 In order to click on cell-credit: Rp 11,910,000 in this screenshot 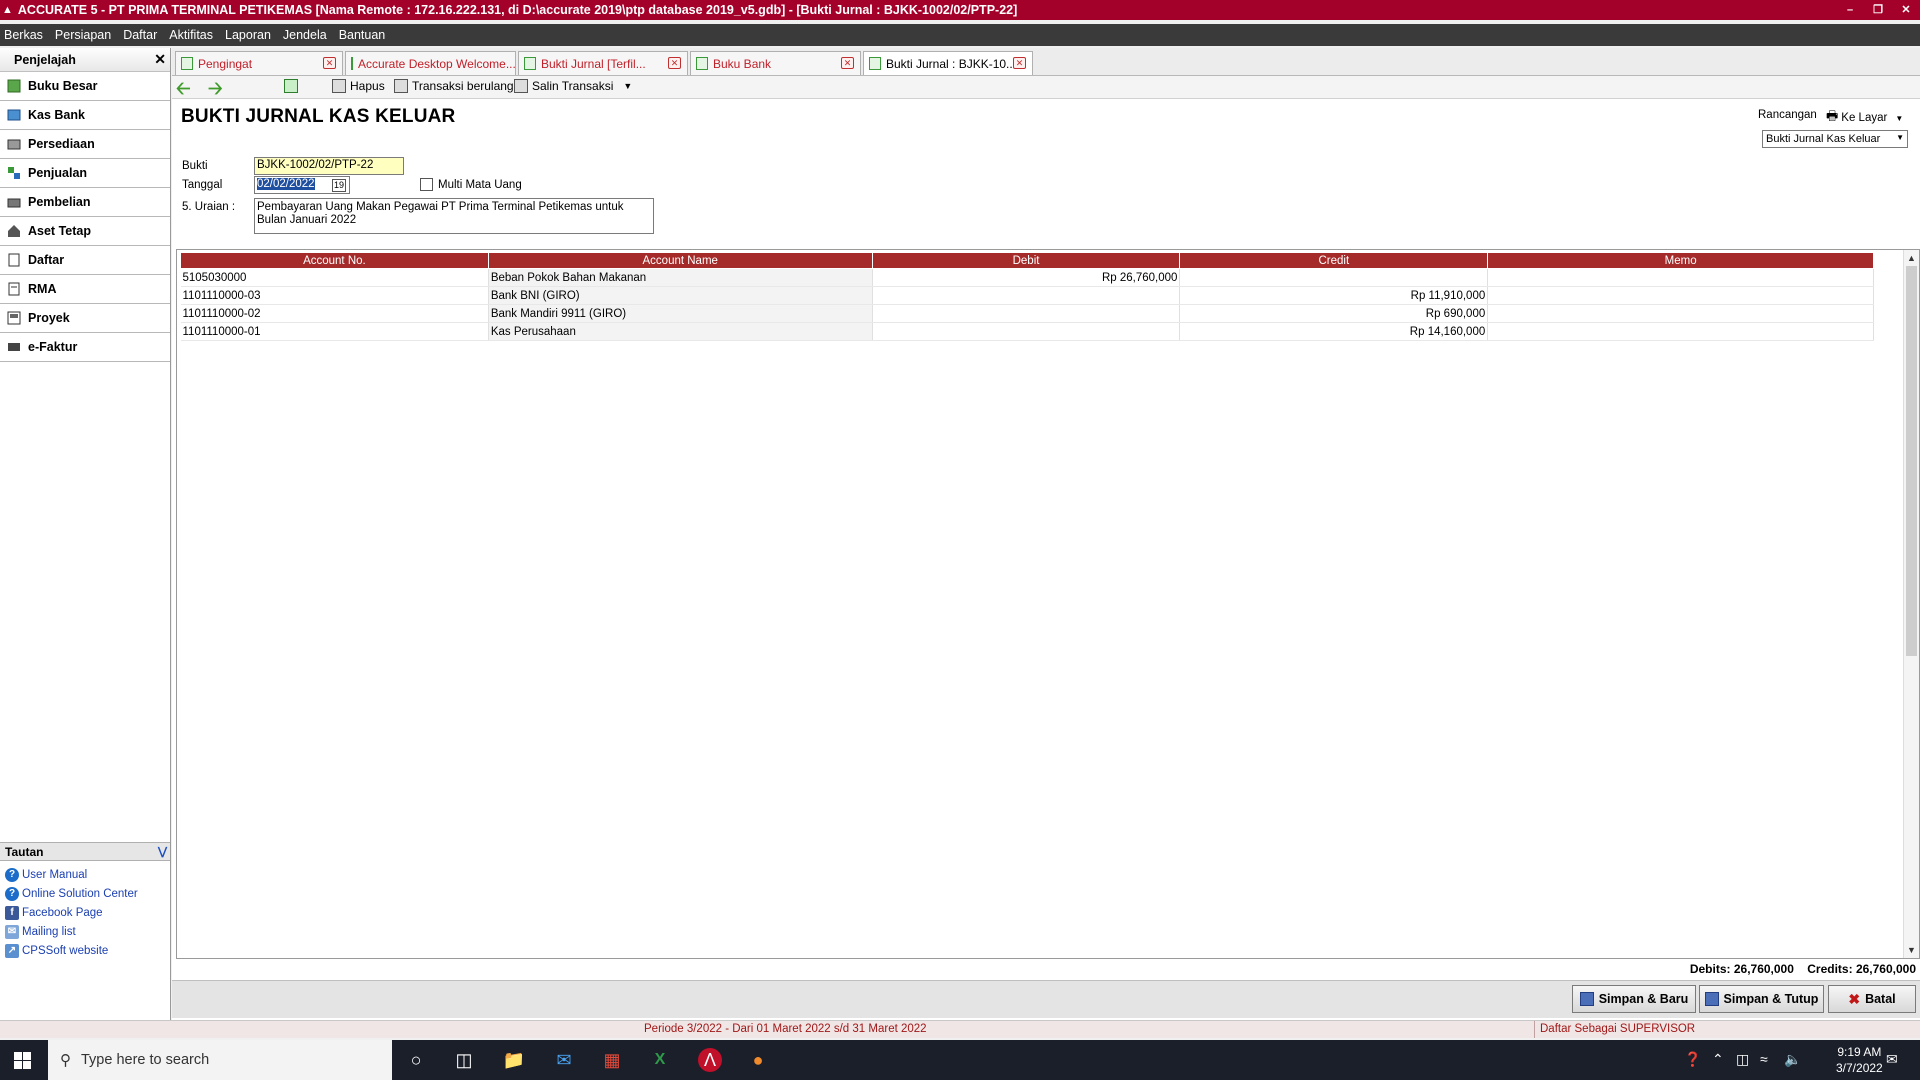, I will do `click(1334, 295)`.